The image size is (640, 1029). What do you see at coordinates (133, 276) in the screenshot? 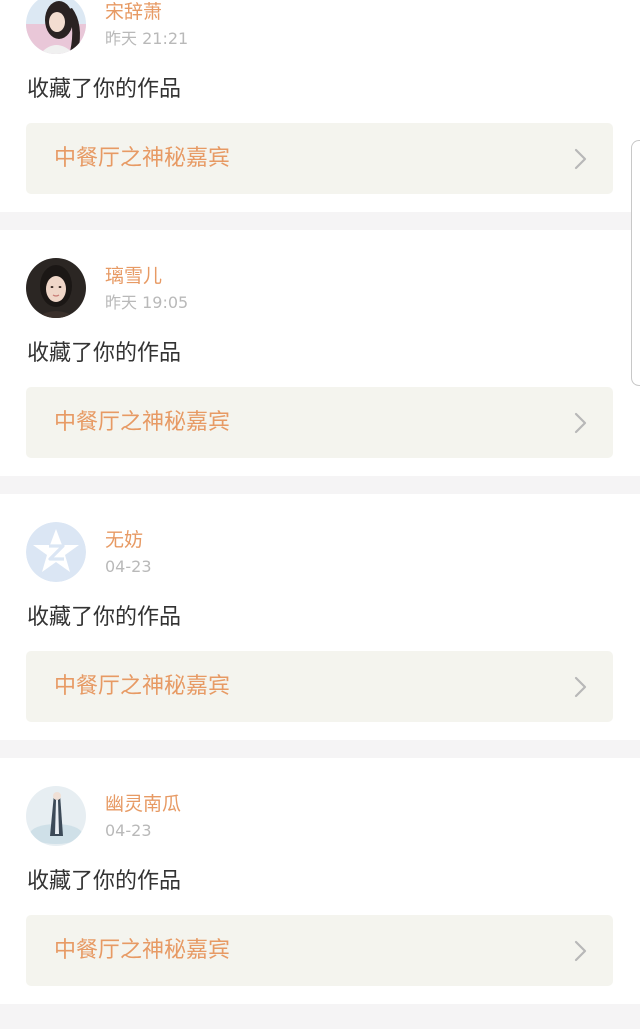
I see `username: 璃雪儿` at bounding box center [133, 276].